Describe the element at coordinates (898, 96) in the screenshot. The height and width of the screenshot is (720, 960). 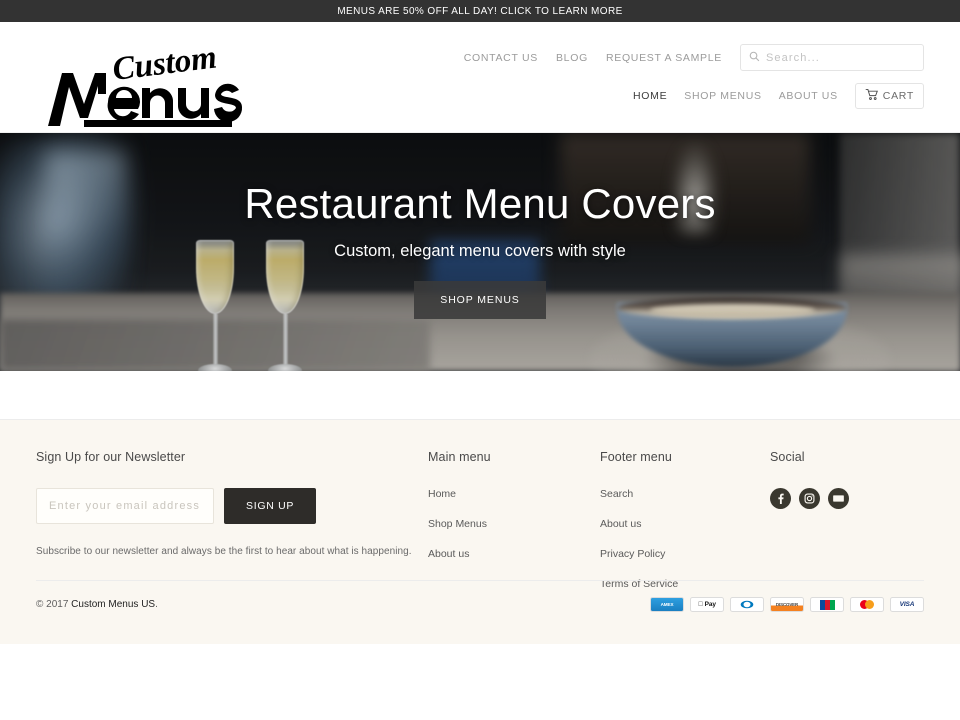
I see `cart-label: CART` at that location.